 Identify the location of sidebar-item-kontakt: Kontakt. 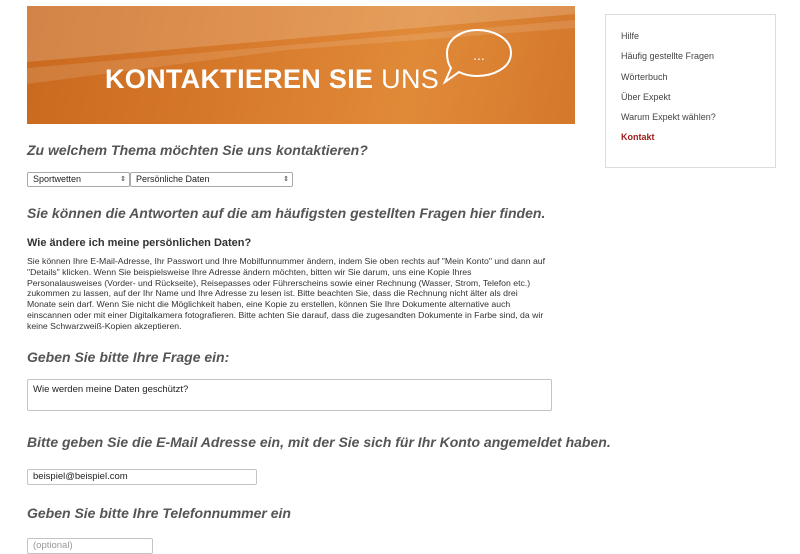
(698, 140).